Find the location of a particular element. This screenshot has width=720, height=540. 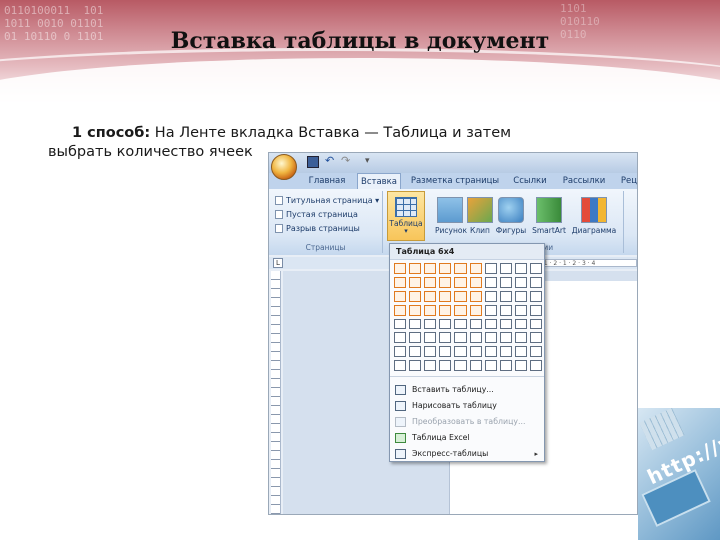

vertical-ruler is located at coordinates (276, 392).